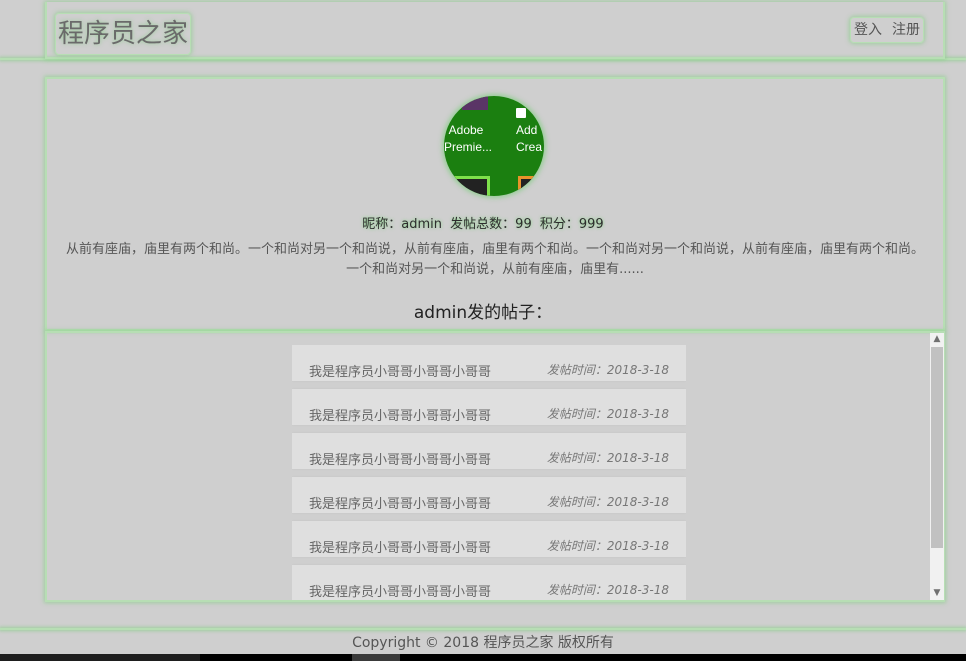 The image size is (966, 661). I want to click on nickname: 昵称：admin, so click(402, 224).